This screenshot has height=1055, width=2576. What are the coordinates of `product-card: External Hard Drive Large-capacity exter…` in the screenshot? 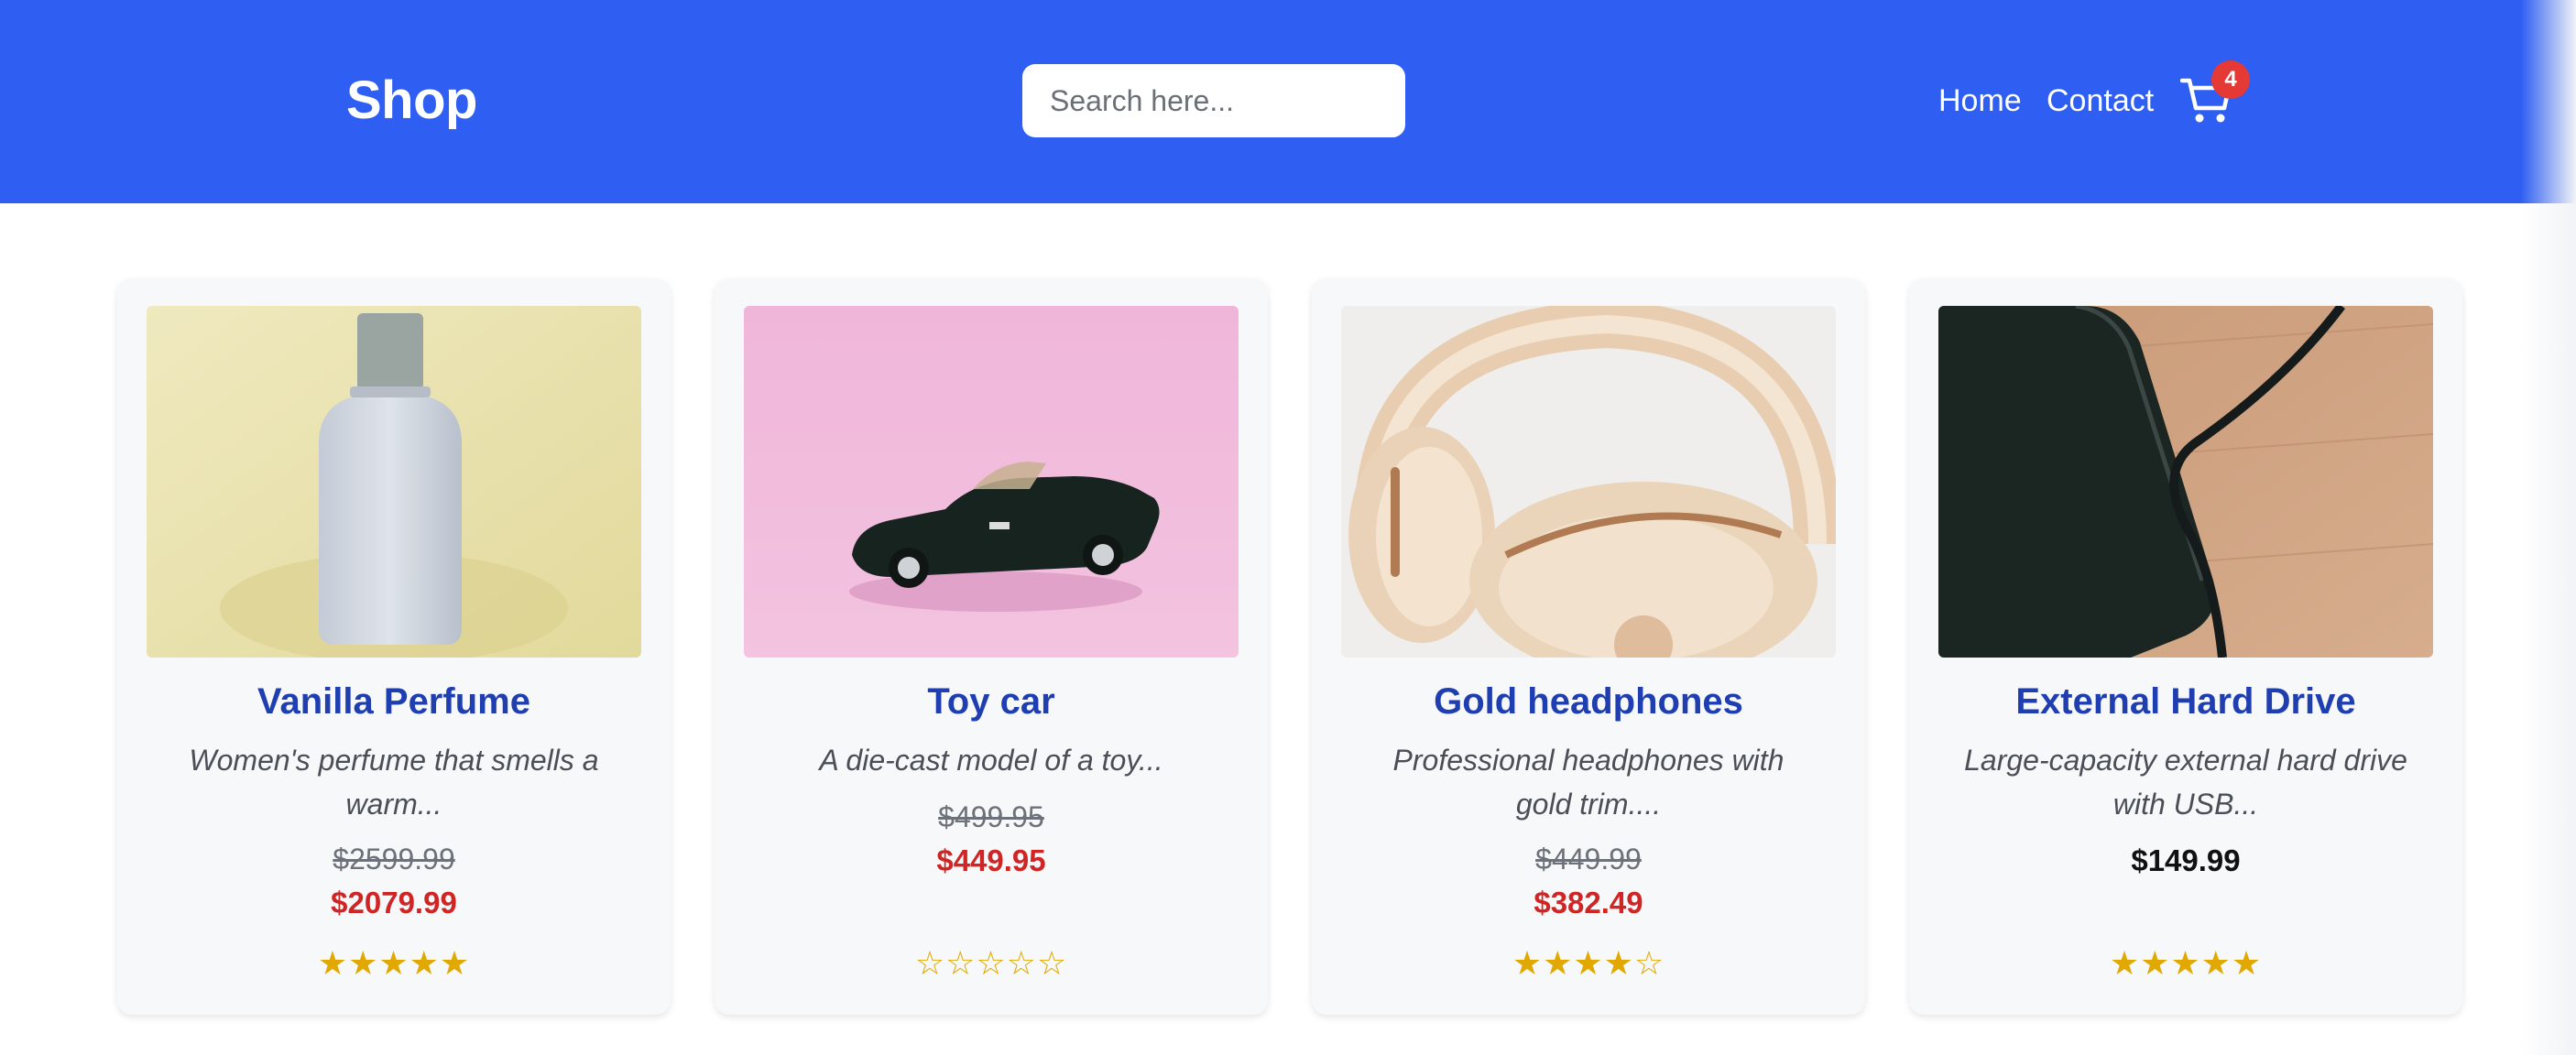 It's located at (2186, 646).